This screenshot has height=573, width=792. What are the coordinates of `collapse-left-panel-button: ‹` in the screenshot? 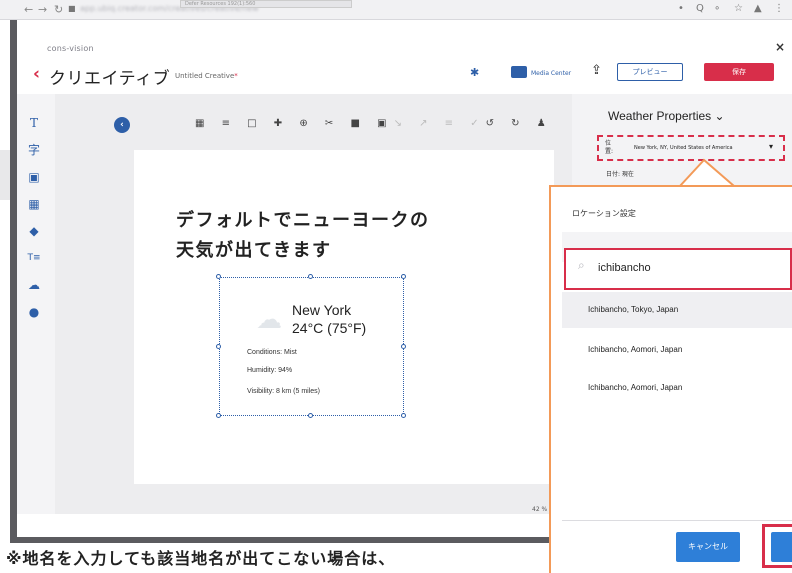 It's located at (122, 125).